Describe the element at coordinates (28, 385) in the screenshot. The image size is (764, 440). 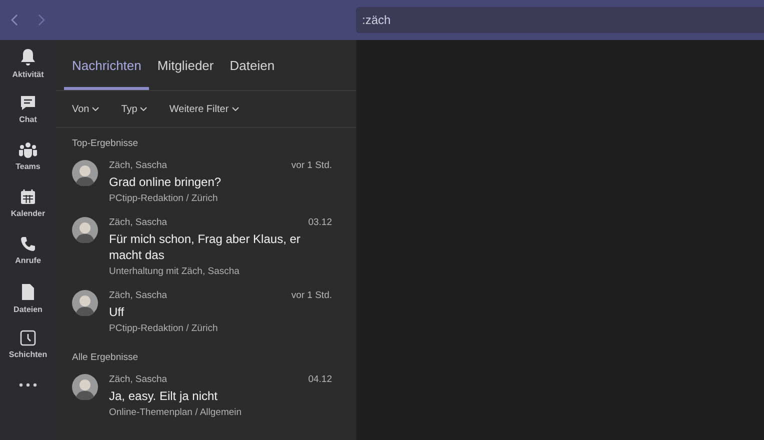
I see `more-icon` at that location.